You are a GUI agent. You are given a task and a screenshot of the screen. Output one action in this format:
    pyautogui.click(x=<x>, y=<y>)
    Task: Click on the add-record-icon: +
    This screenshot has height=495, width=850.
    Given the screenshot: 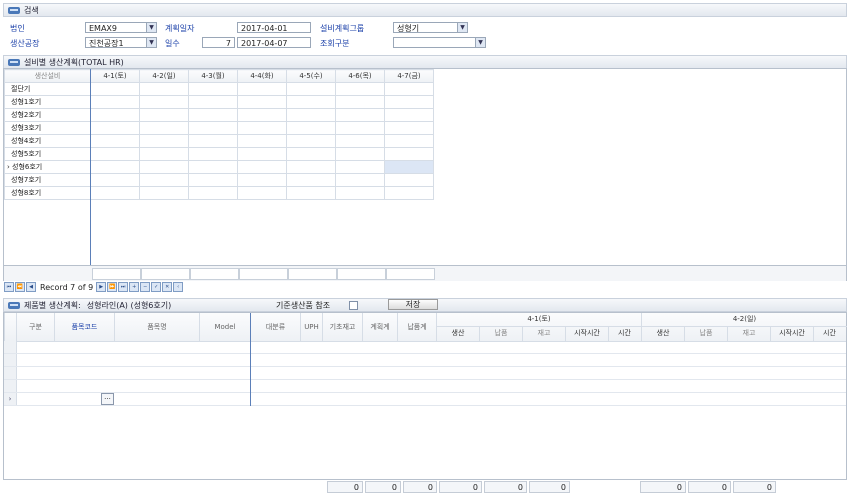 What is the action you would take?
    pyautogui.click(x=134, y=287)
    